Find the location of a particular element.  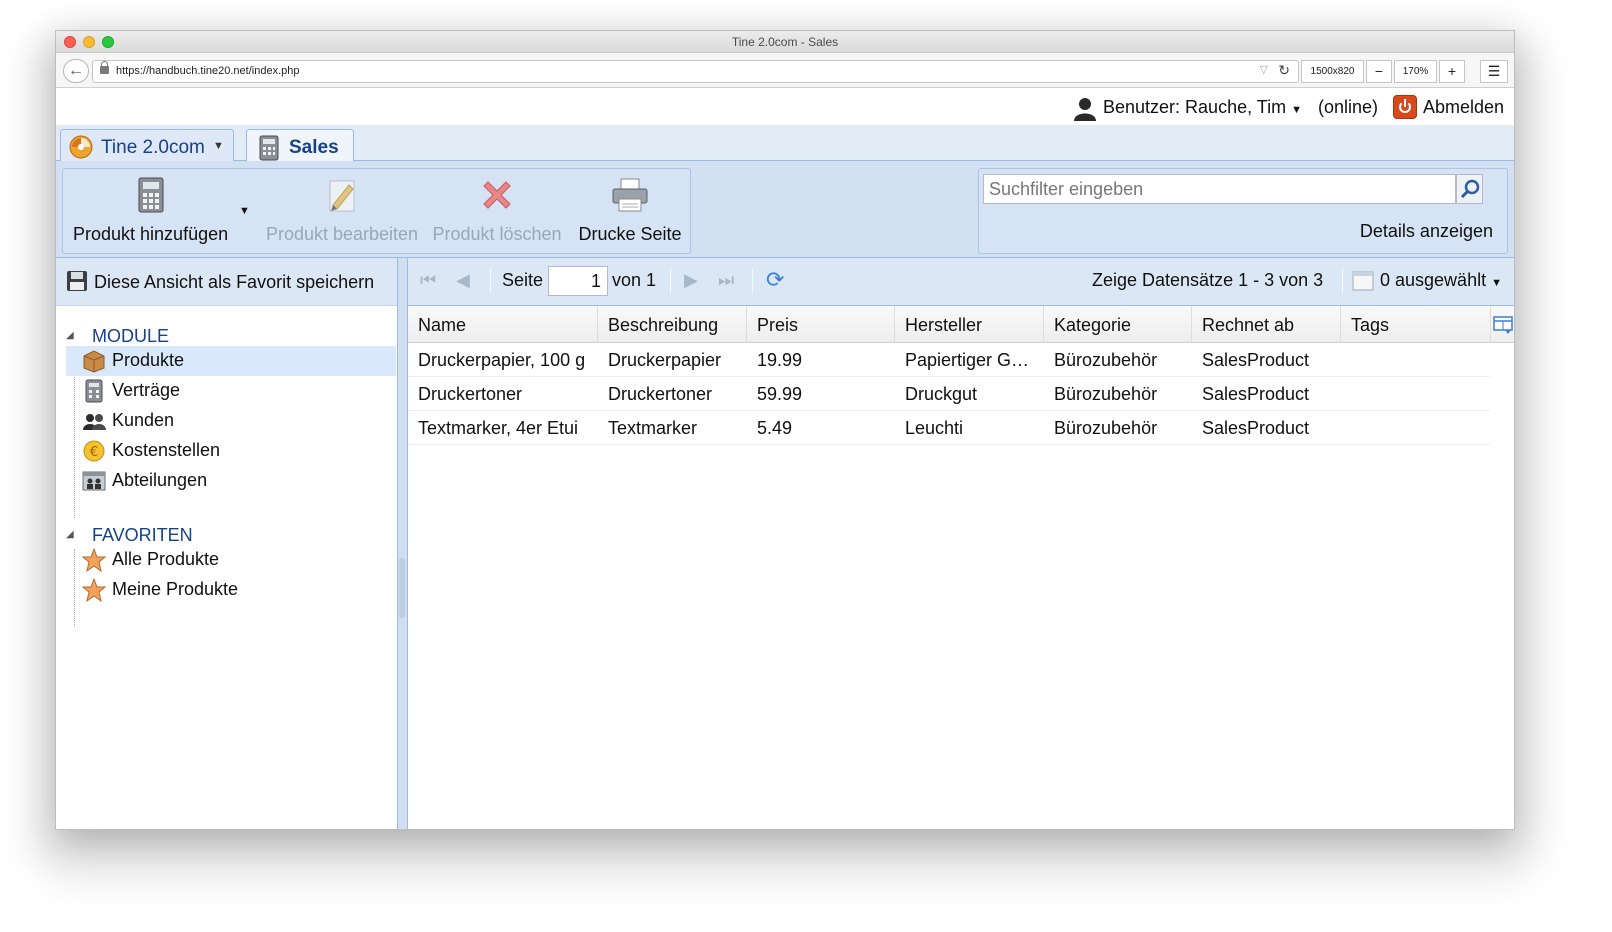

tab-tine20-label: Tine 2.0com is located at coordinates (153, 147).